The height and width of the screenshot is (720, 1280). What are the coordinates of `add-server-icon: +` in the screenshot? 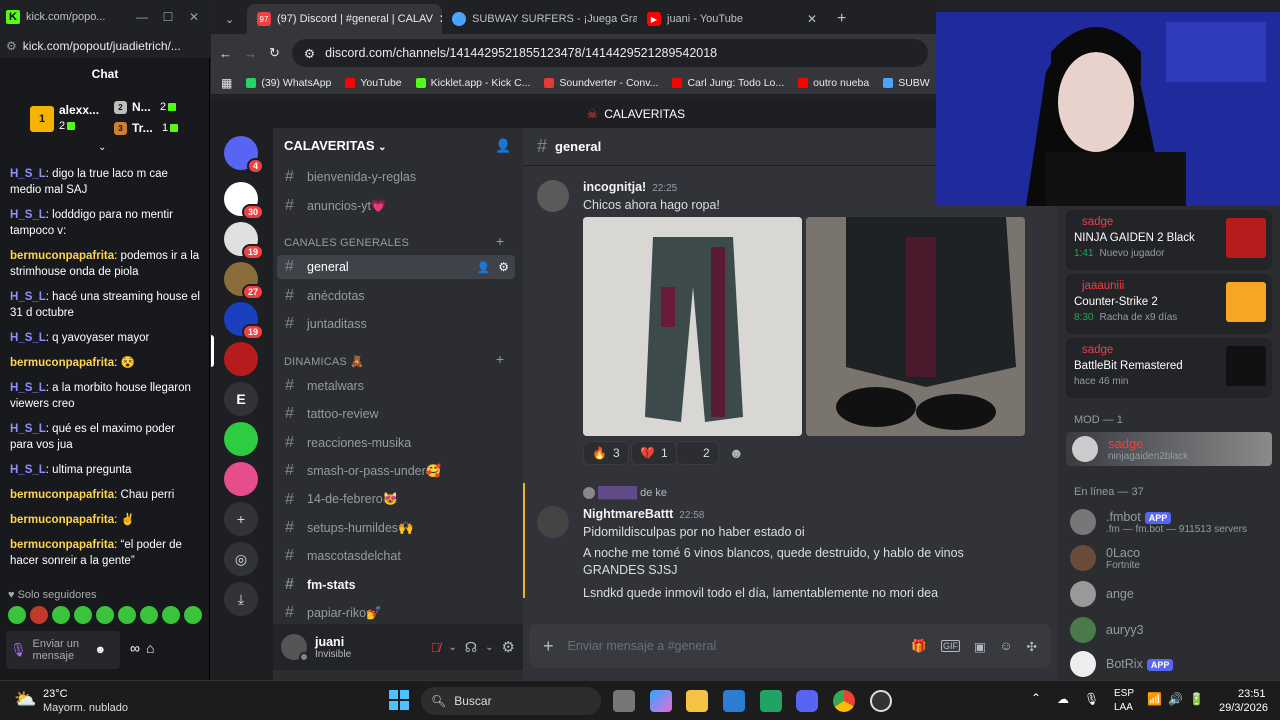 It's located at (241, 519).